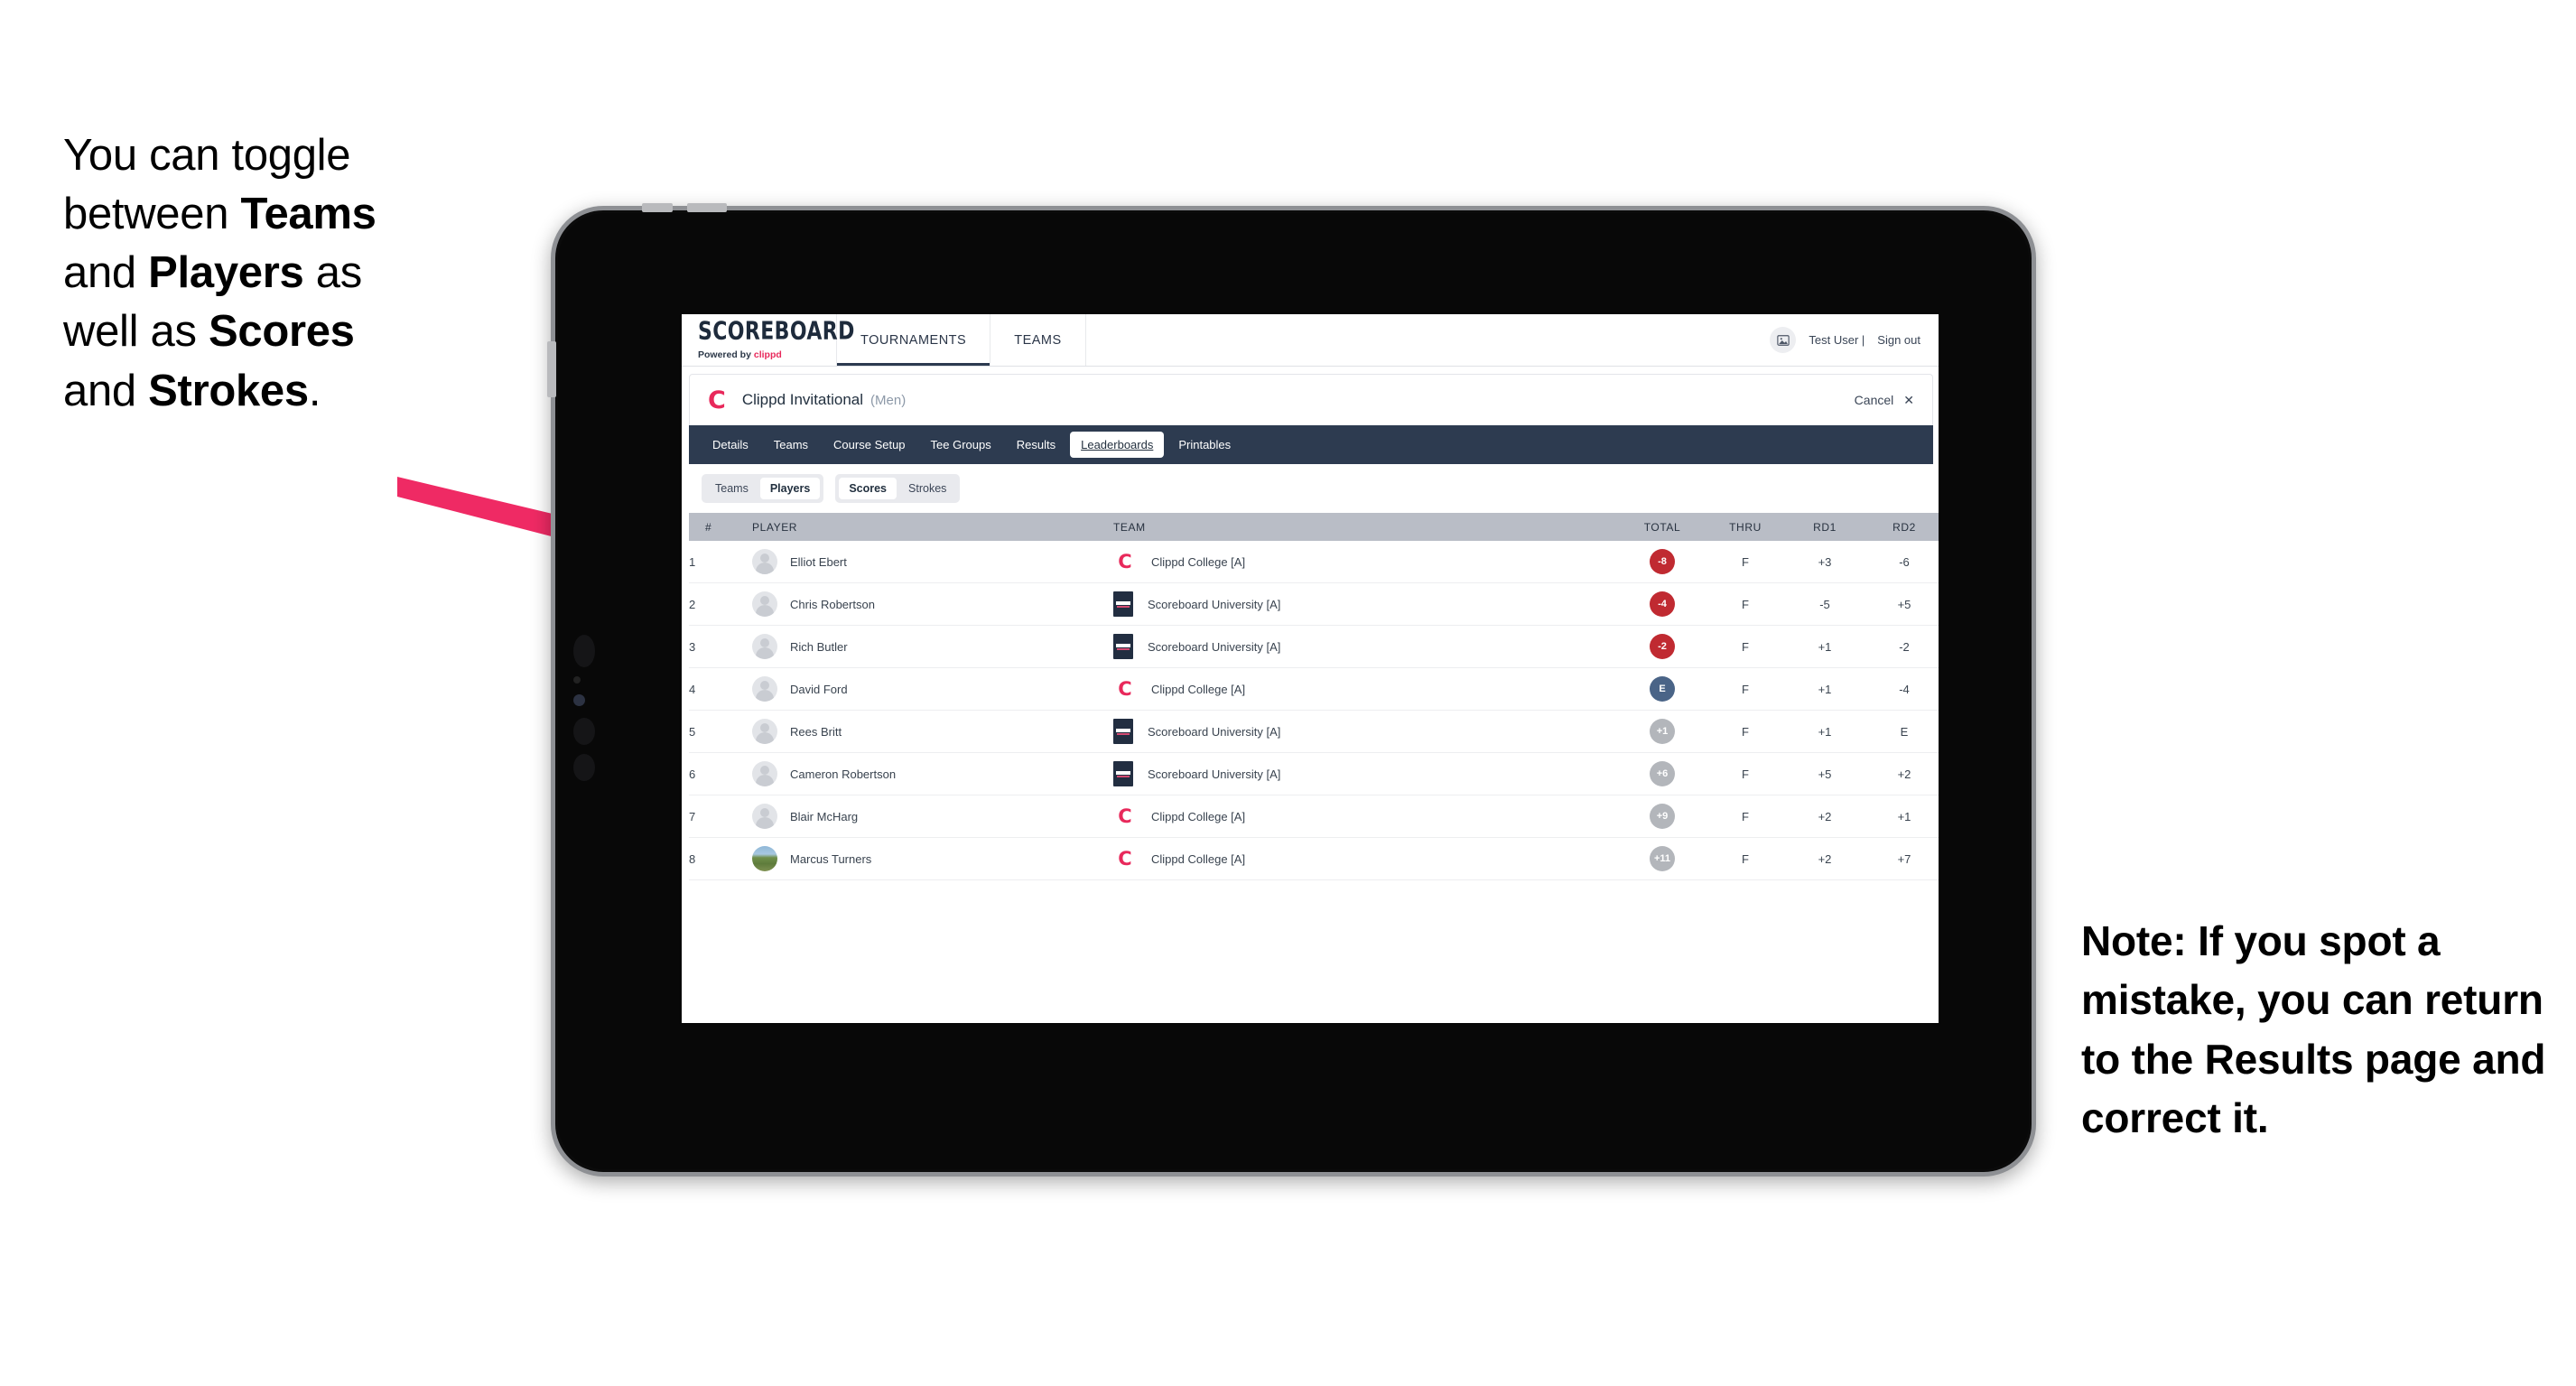 This screenshot has height=1386, width=2576. Describe the element at coordinates (1825, 562) in the screenshot. I see `cell-rd1: +3` at that location.